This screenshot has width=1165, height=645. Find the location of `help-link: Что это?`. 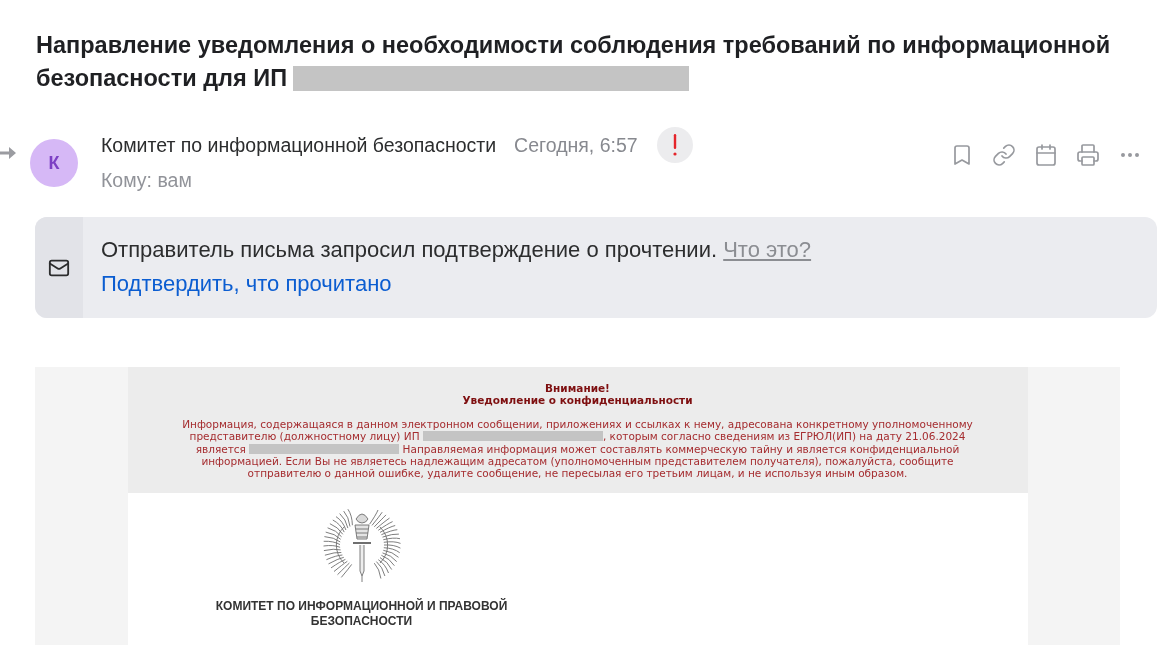

help-link: Что это? is located at coordinates (767, 249).